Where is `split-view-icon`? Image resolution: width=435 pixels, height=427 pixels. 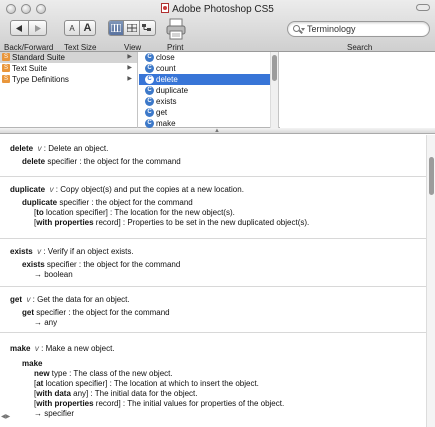 split-view-icon is located at coordinates (131, 28).